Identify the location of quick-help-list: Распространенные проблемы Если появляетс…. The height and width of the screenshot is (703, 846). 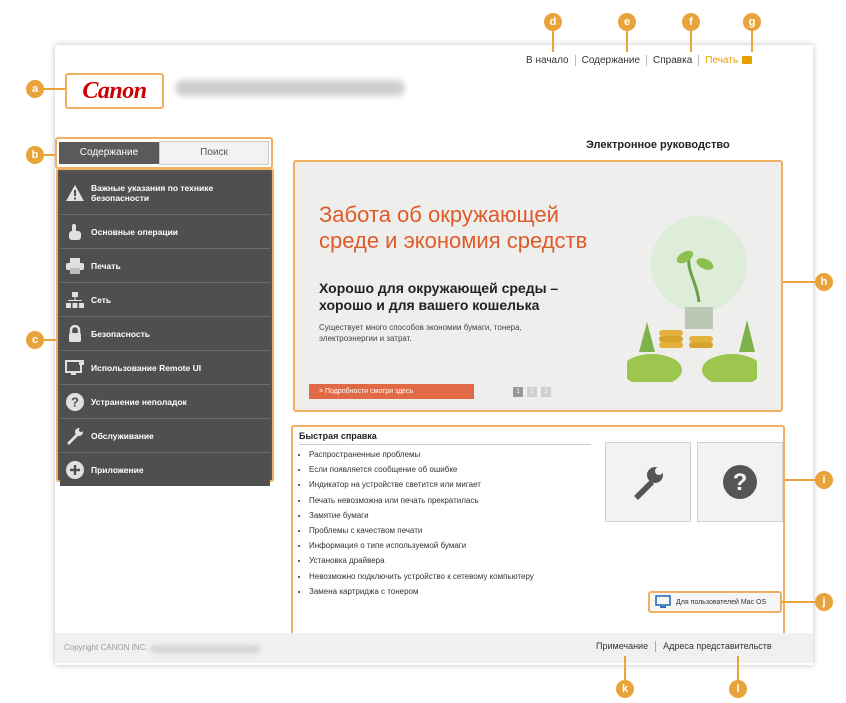
(448, 525).